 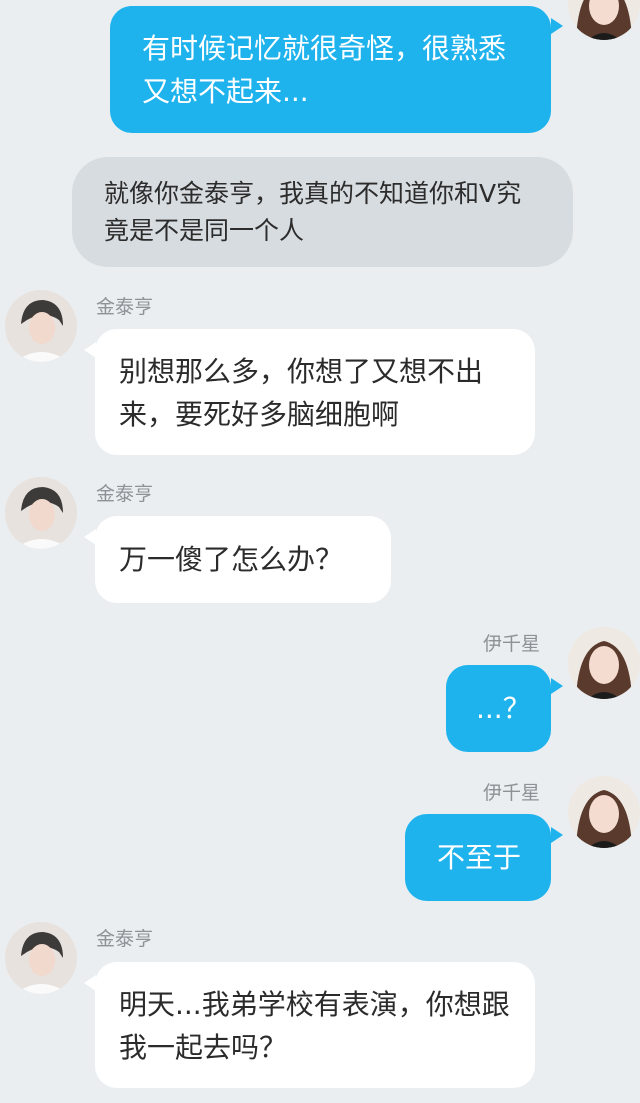 I want to click on message-text: ...？, so click(x=503, y=708).